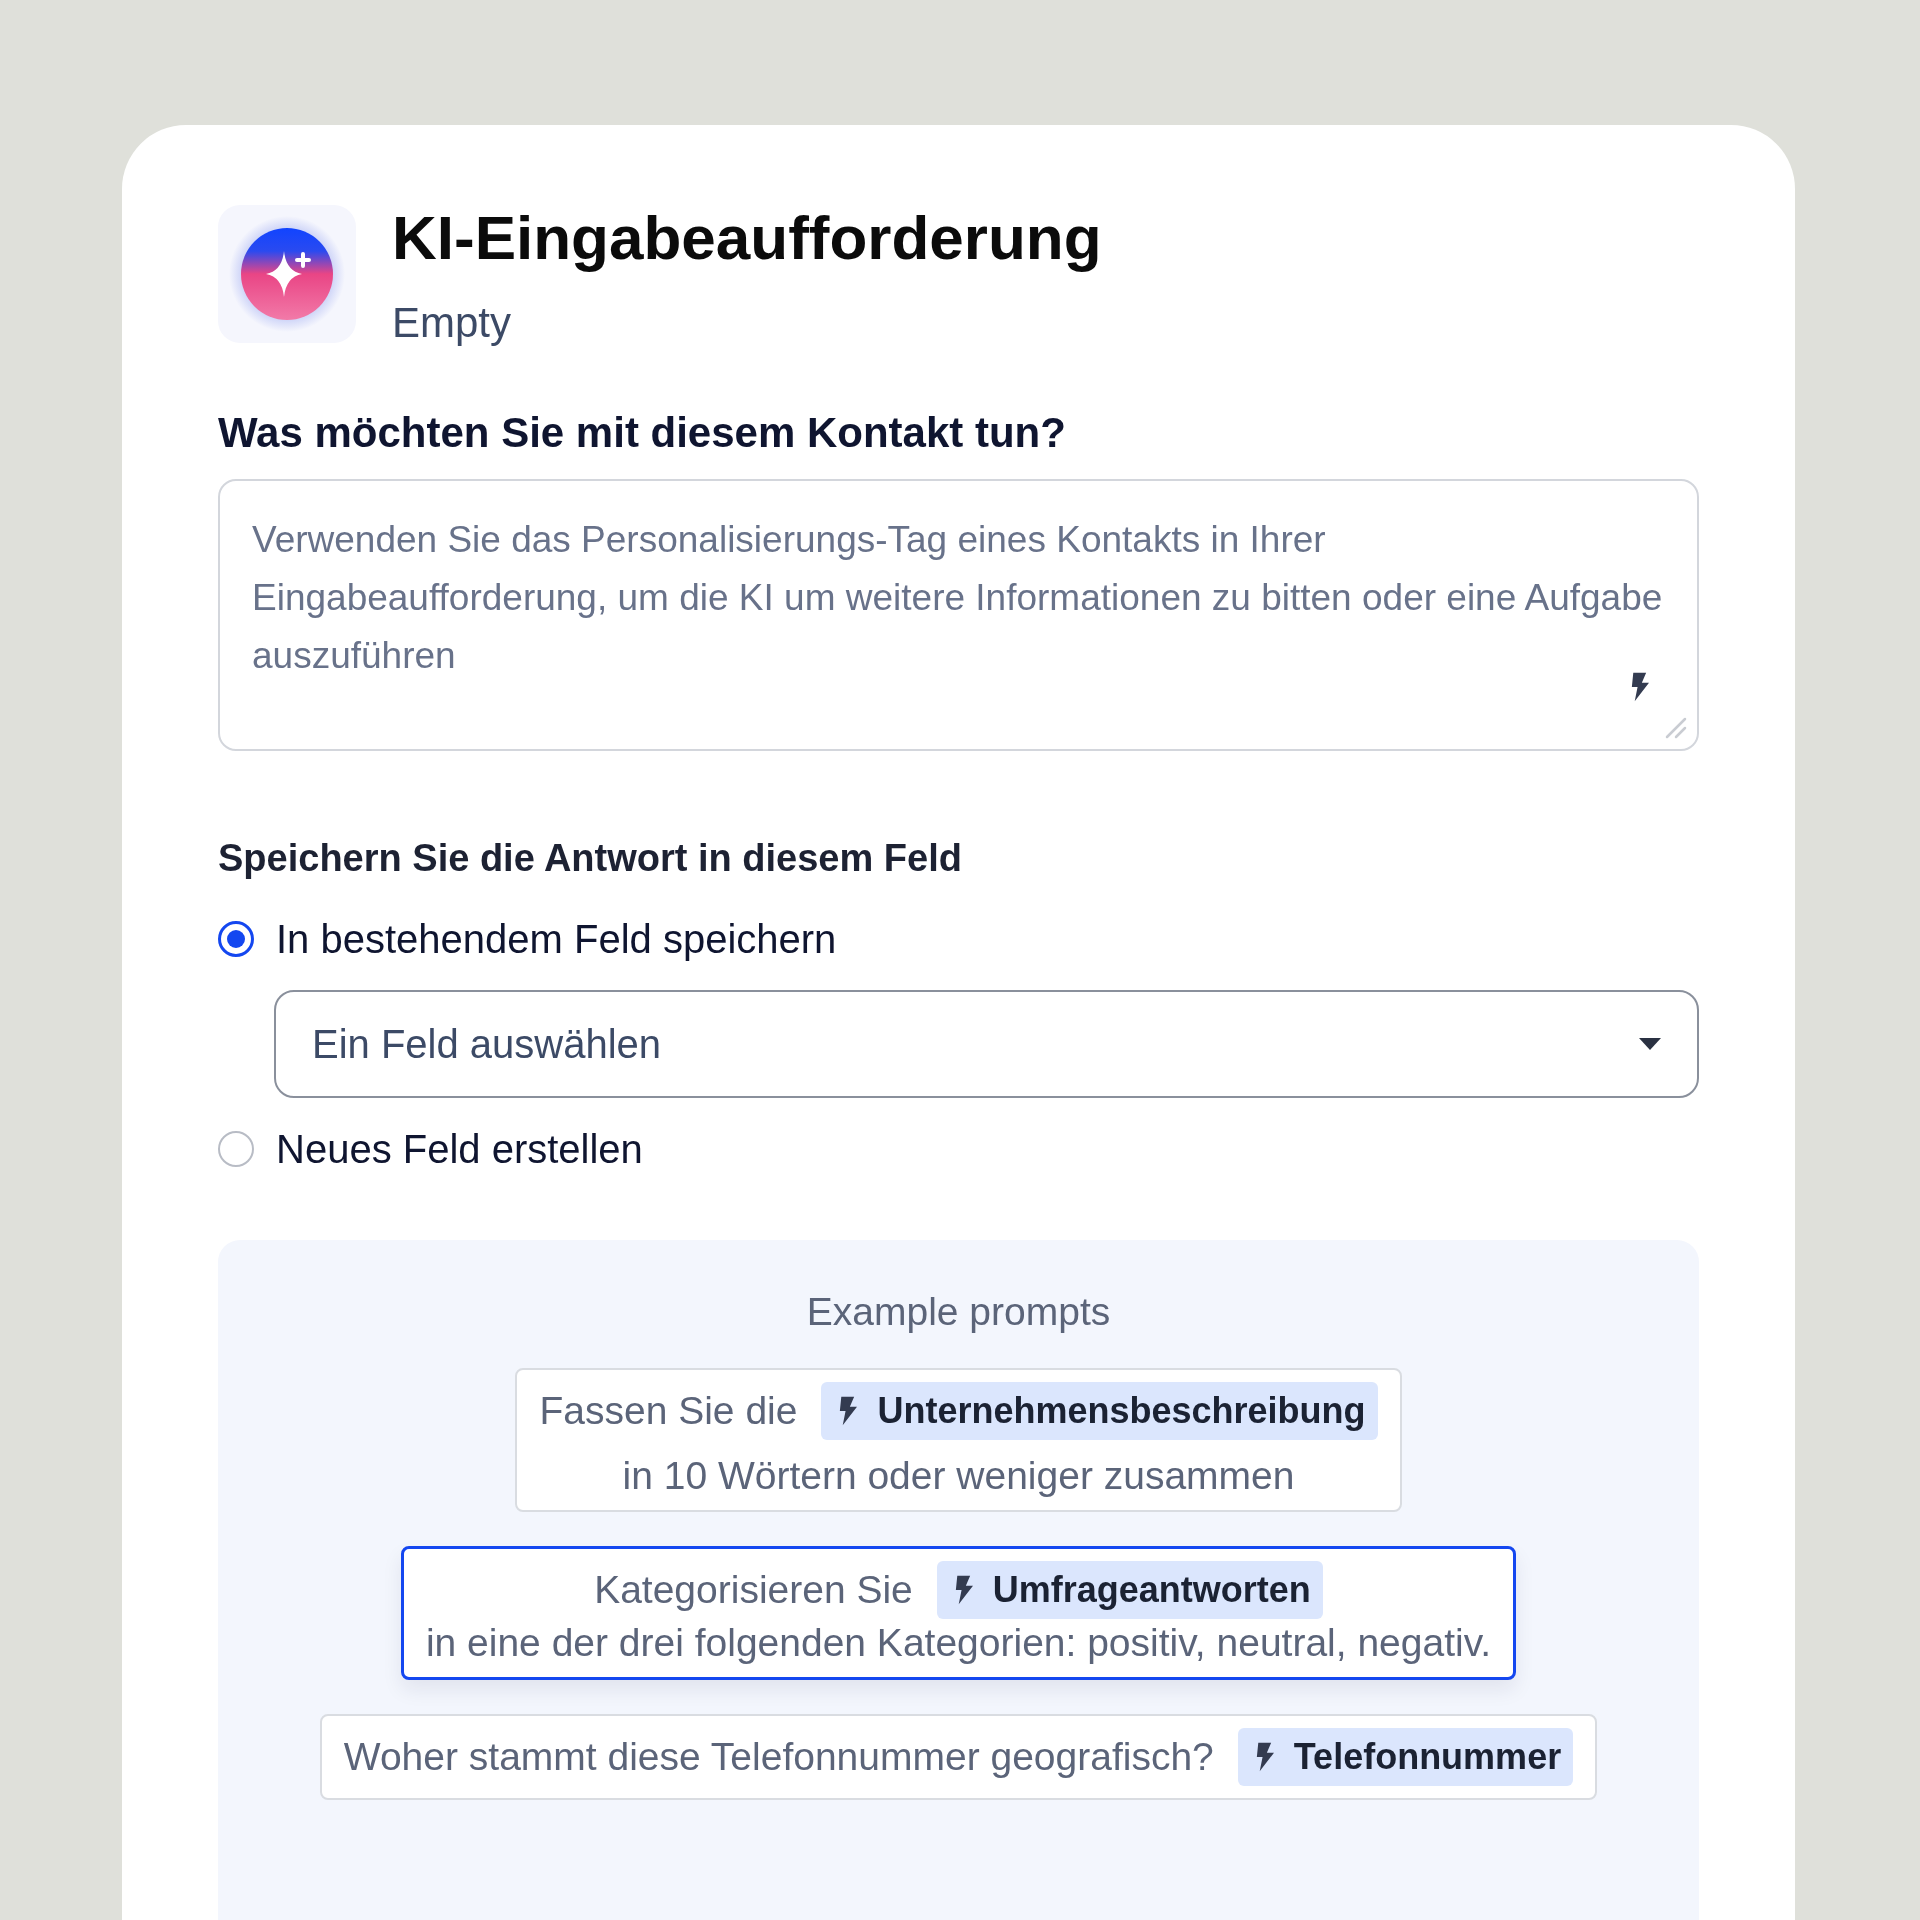 The width and height of the screenshot is (1920, 1920). Describe the element at coordinates (753, 1590) in the screenshot. I see `prompt-text: Kategorisieren Sie` at that location.